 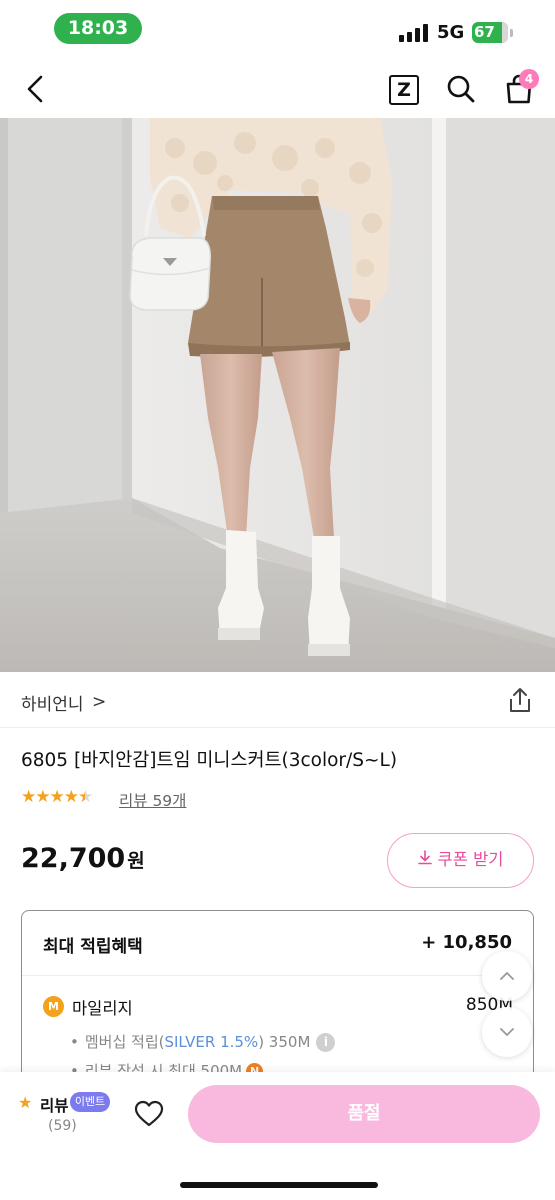 I want to click on bottom-action-bar: ★ 리뷰 이벤트 (59) 품절, so click(x=277, y=1136).